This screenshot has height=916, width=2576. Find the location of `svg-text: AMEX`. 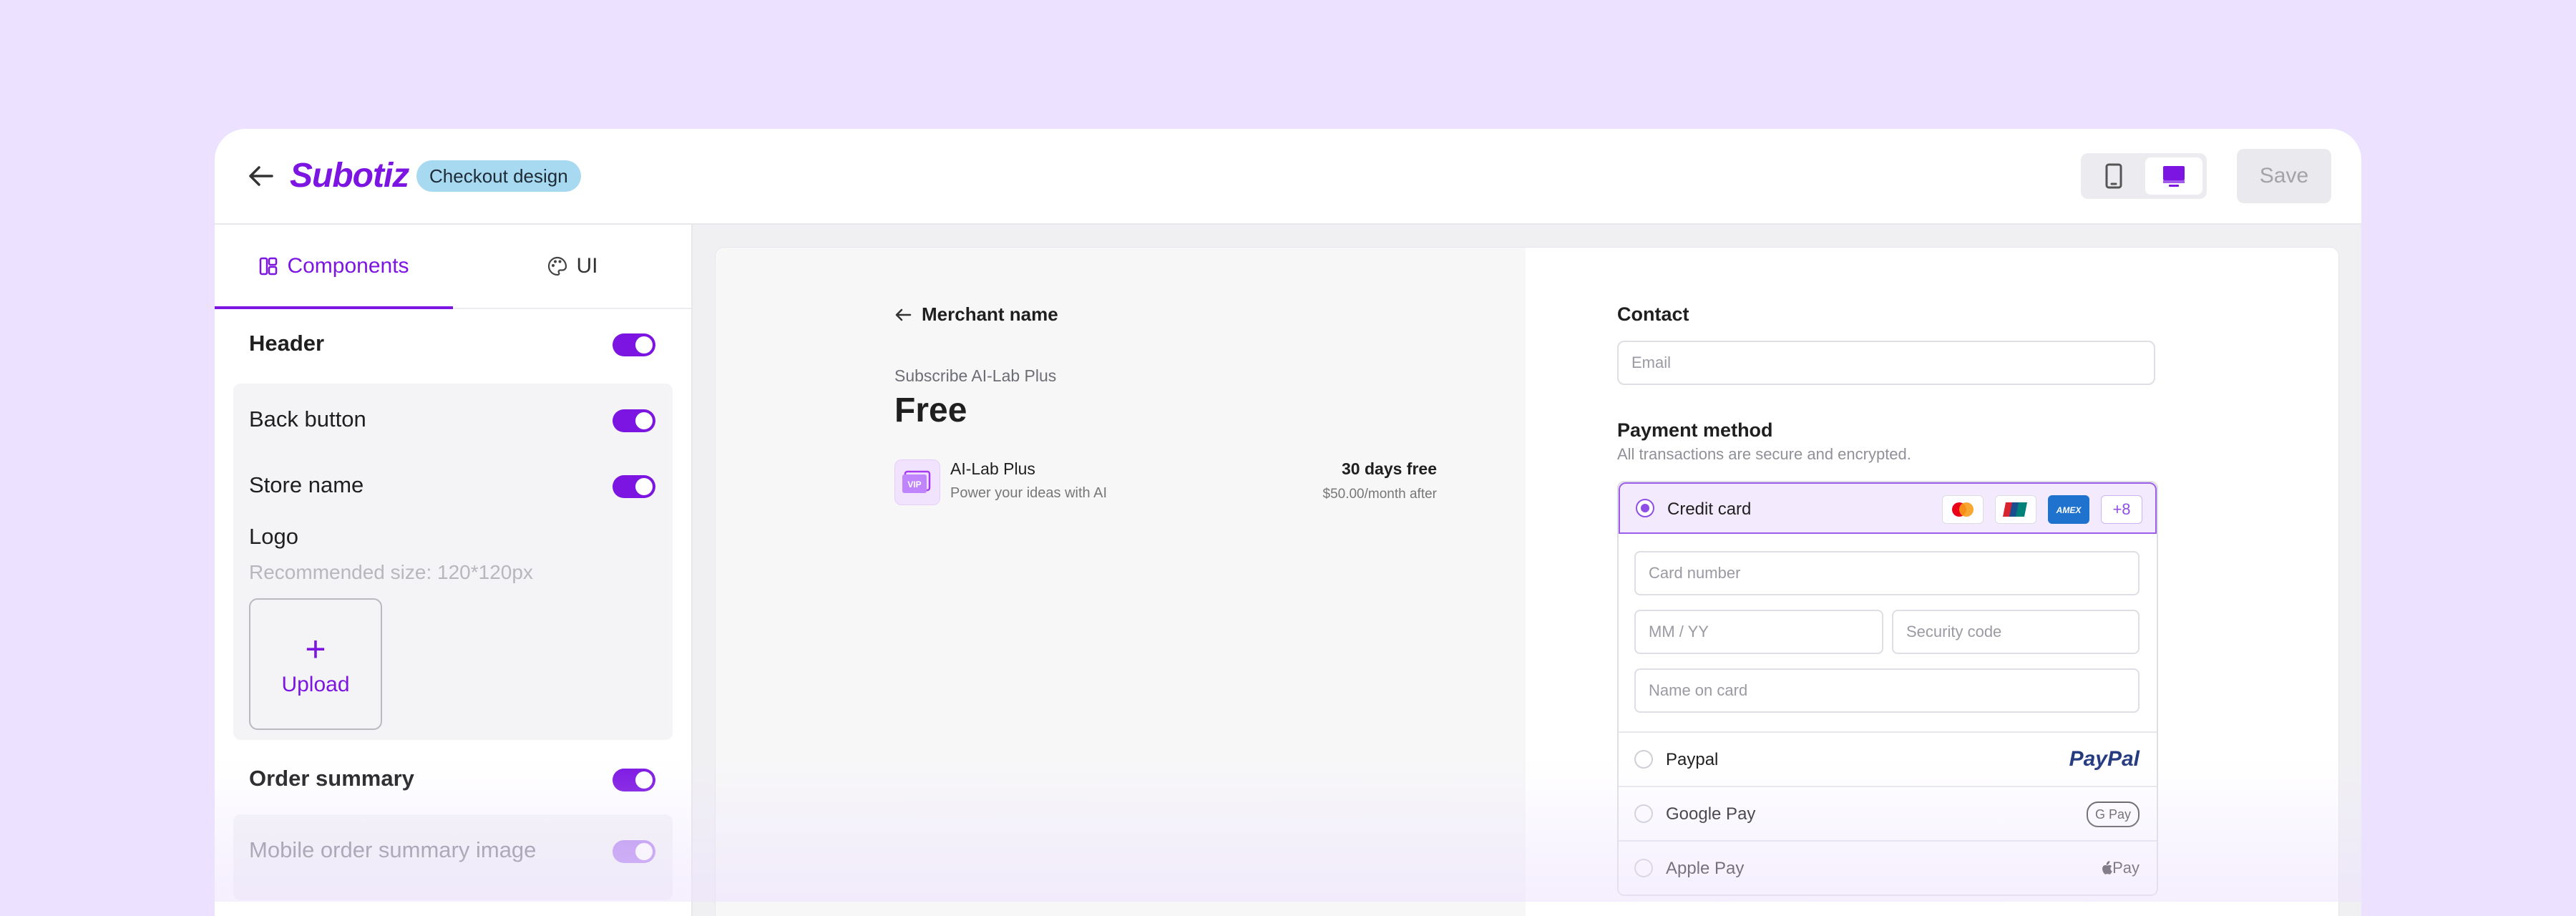

svg-text: AMEX is located at coordinates (2069, 510).